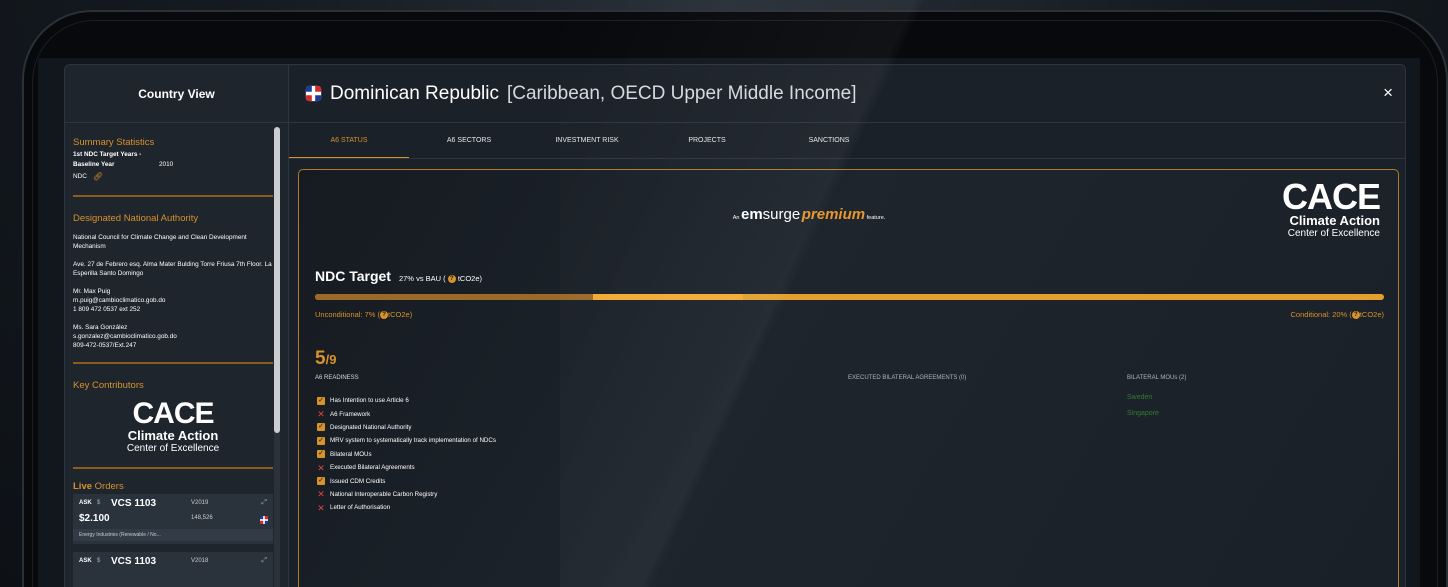 The height and width of the screenshot is (587, 1448). I want to click on readiness-item-label: National Interoperable Carbon Registry, so click(384, 494).